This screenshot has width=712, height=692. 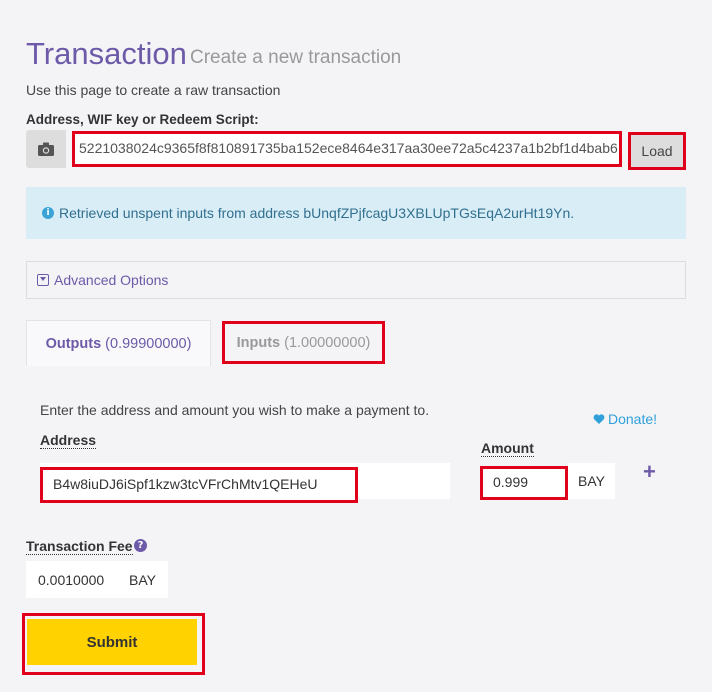 What do you see at coordinates (633, 419) in the screenshot?
I see `donate-label: Donate!` at bounding box center [633, 419].